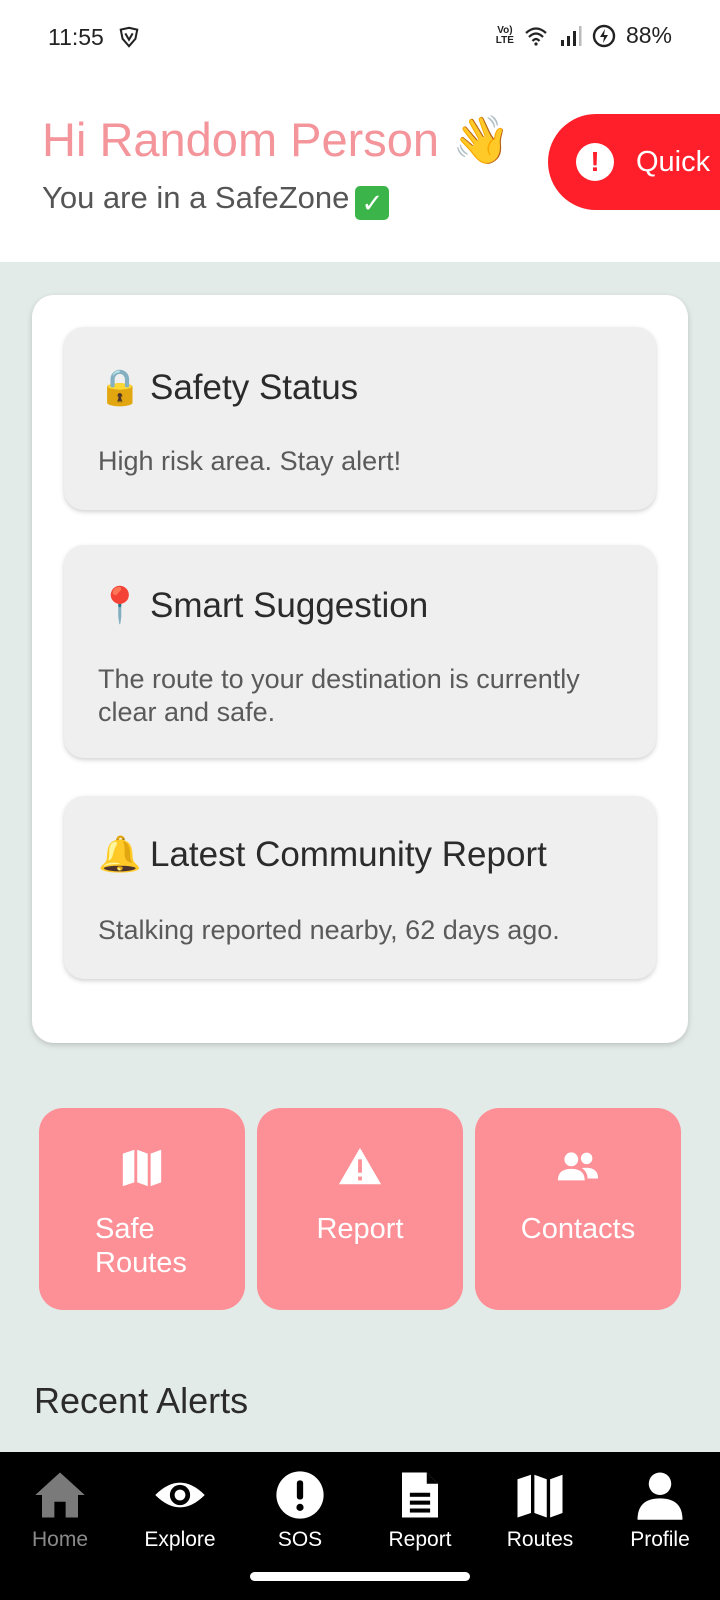 The image size is (720, 1600). What do you see at coordinates (420, 1539) in the screenshot?
I see `nav-label: Report` at bounding box center [420, 1539].